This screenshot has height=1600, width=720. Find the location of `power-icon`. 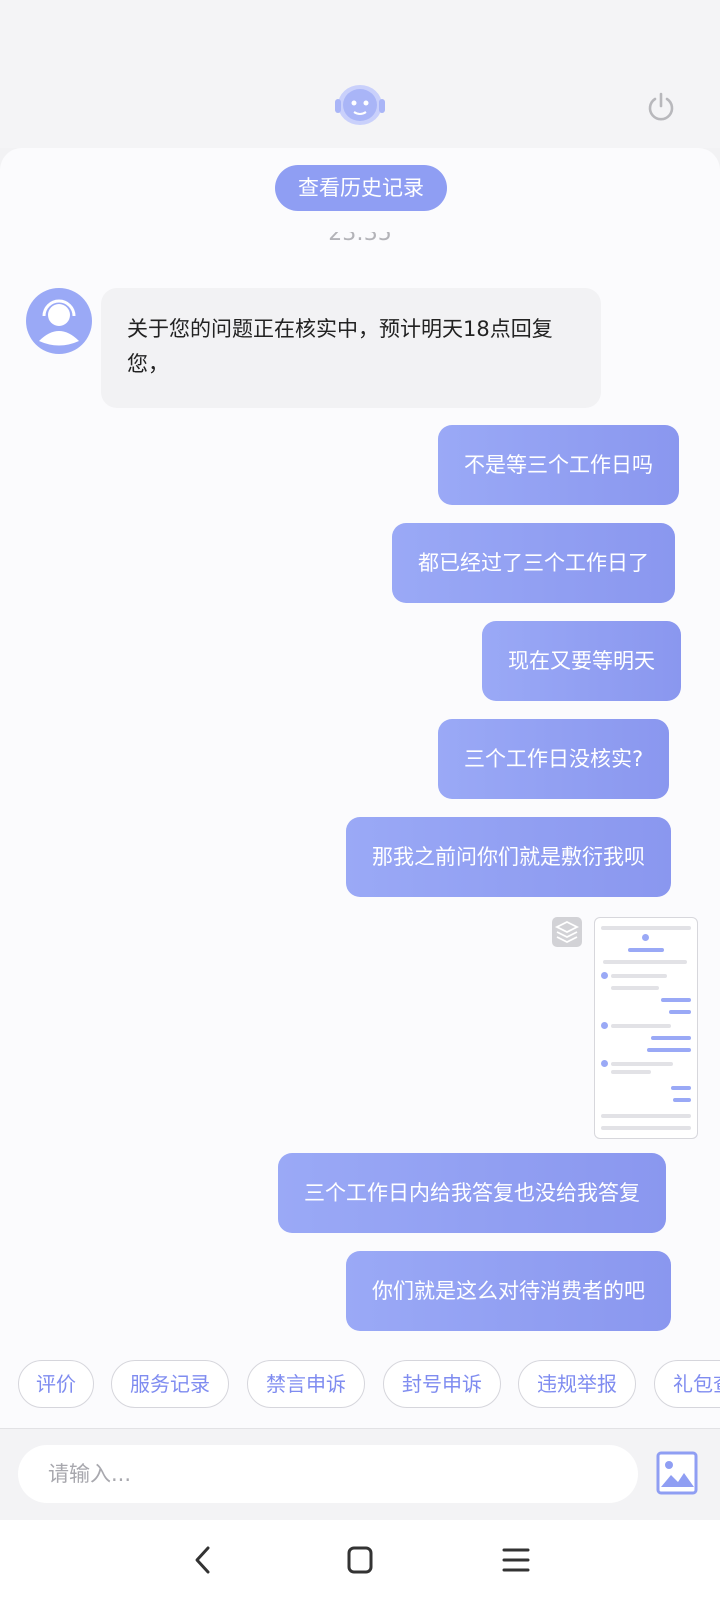

power-icon is located at coordinates (661, 107).